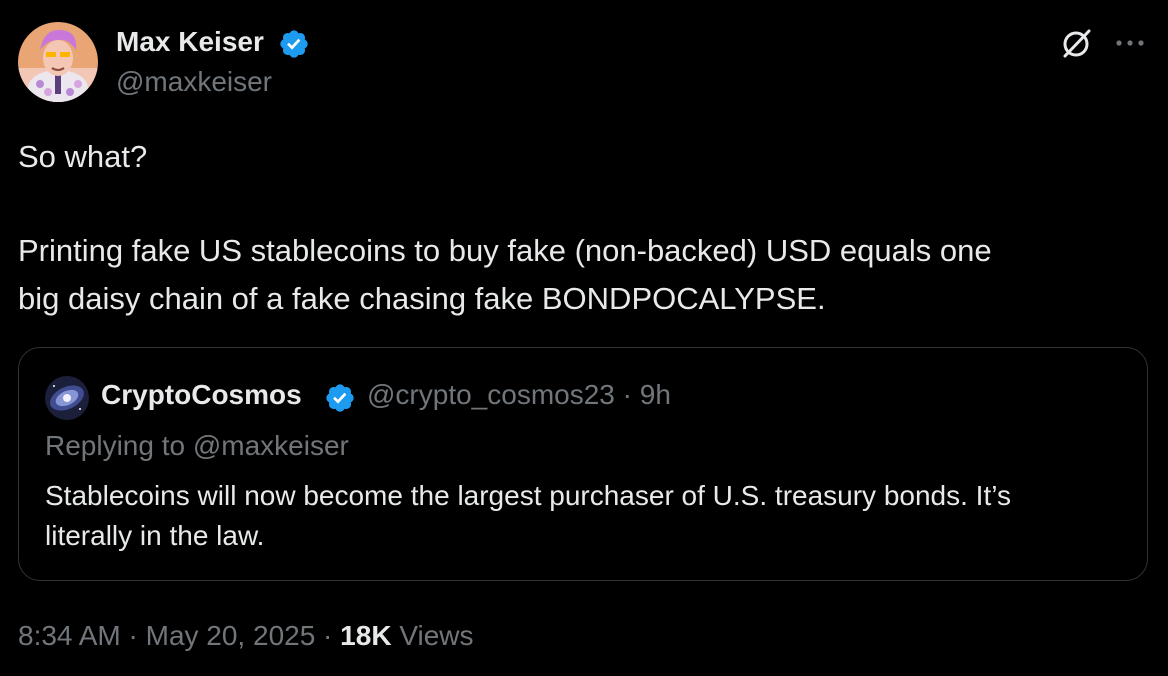 The height and width of the screenshot is (676, 1168). Describe the element at coordinates (365, 635) in the screenshot. I see `views-count: 18K` at that location.